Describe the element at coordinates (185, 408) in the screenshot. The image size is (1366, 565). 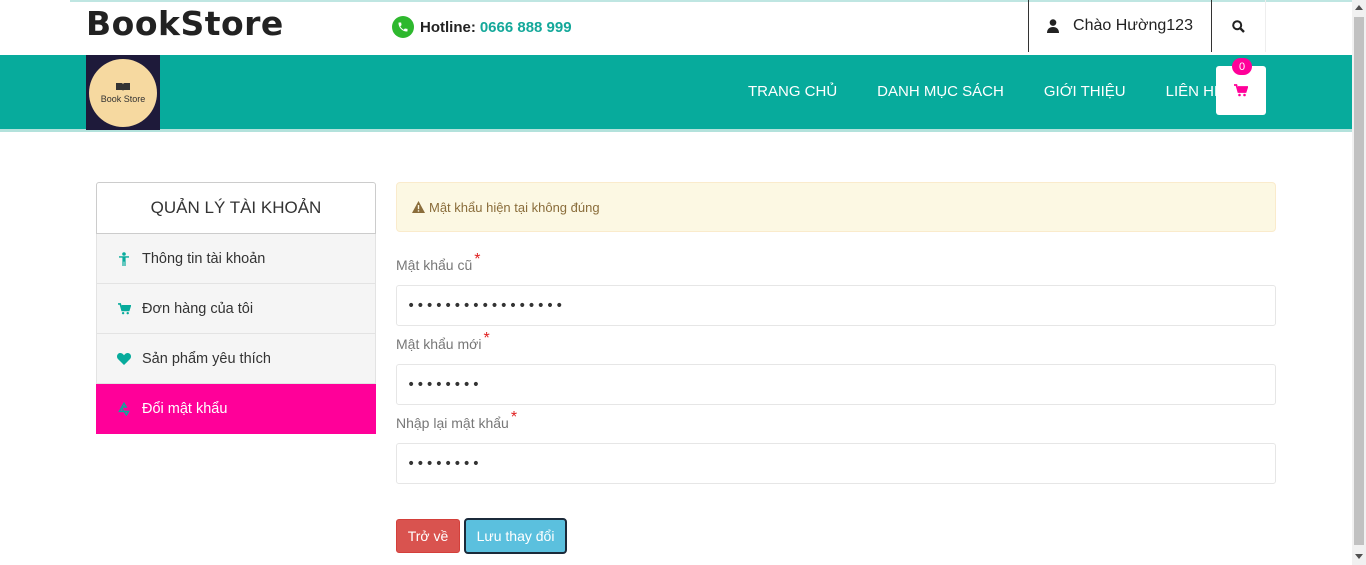
I see `sidebar-item-label: Đổi mật khẩu` at that location.